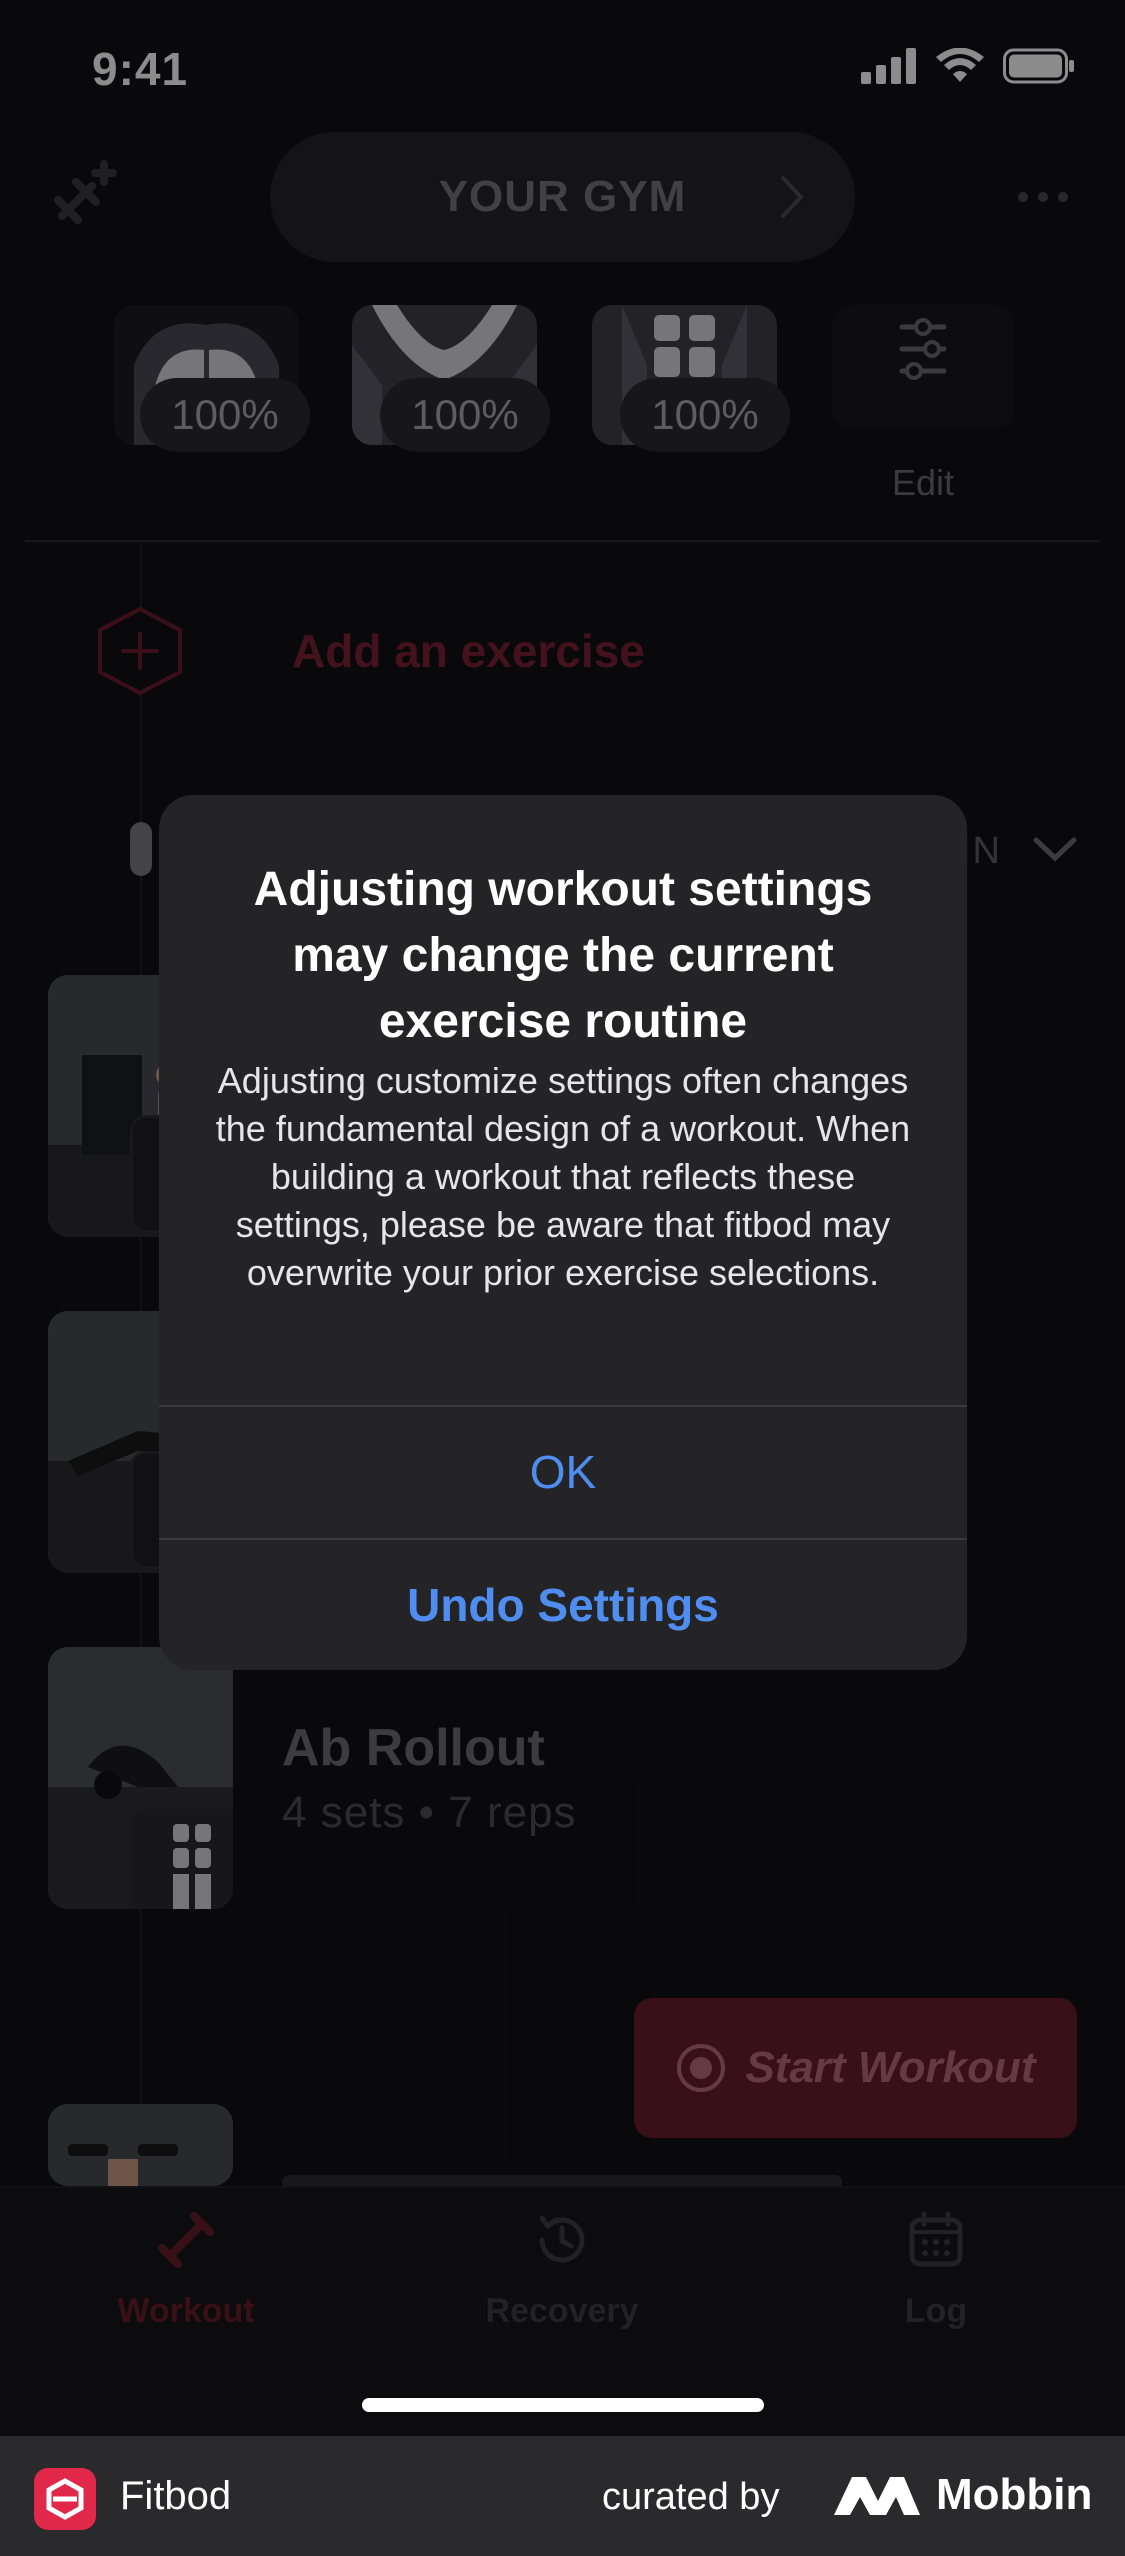 The image size is (1125, 2556). I want to click on footer-app-name: Fitbod, so click(176, 2496).